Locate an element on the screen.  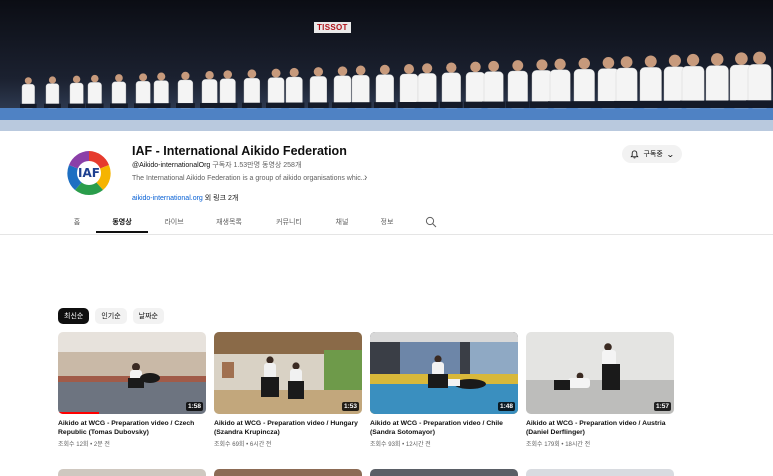
tab-label: 홈 is located at coordinates (77, 222).